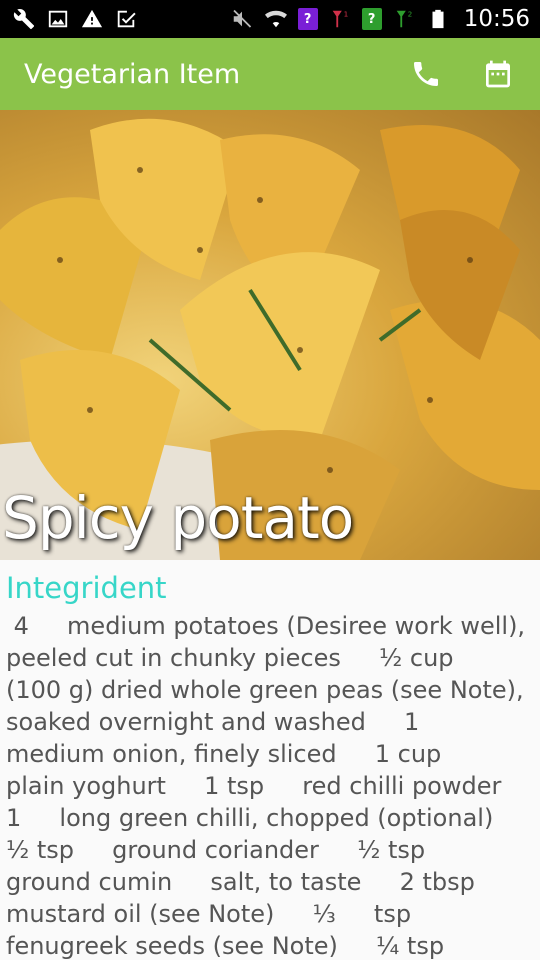 This screenshot has height=960, width=540. I want to click on recipe-title: Spicy potato, so click(178, 518).